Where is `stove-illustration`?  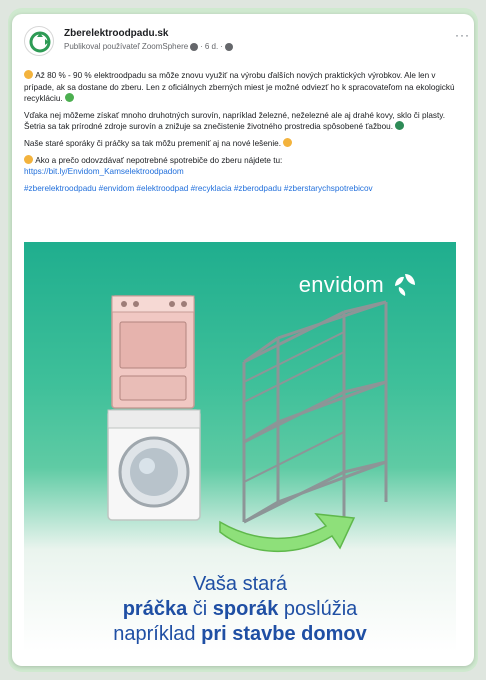
stove-illustration is located at coordinates (153, 352).